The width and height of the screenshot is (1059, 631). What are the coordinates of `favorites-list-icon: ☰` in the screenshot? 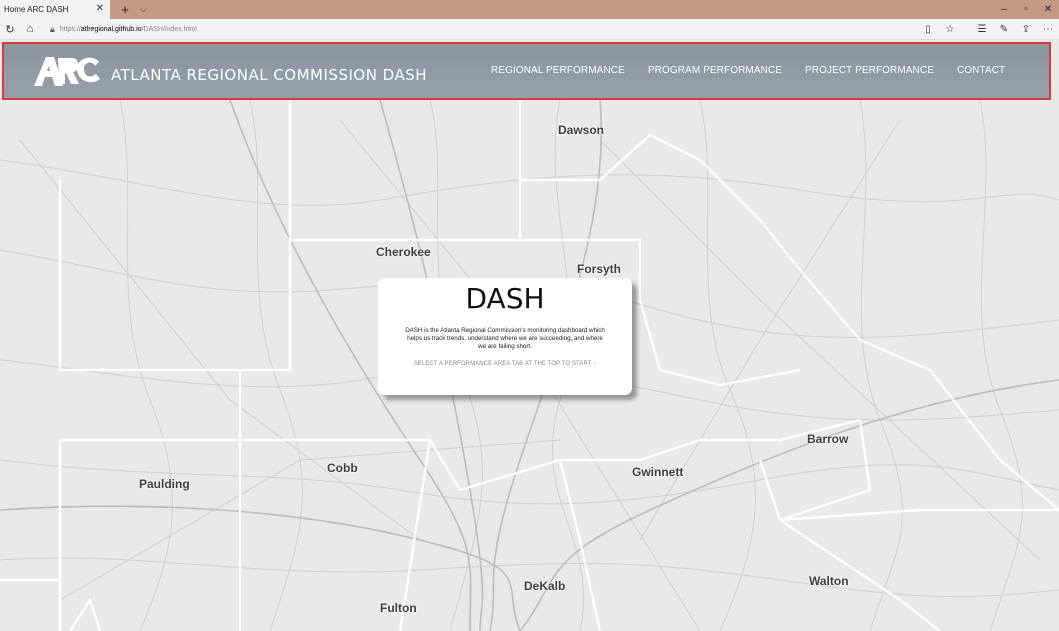 It's located at (982, 29).